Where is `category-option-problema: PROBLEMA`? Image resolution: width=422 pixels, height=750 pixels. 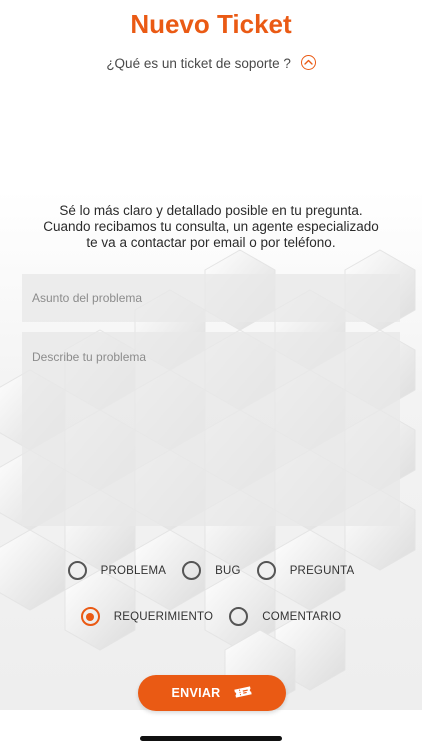 category-option-problema: PROBLEMA is located at coordinates (117, 570).